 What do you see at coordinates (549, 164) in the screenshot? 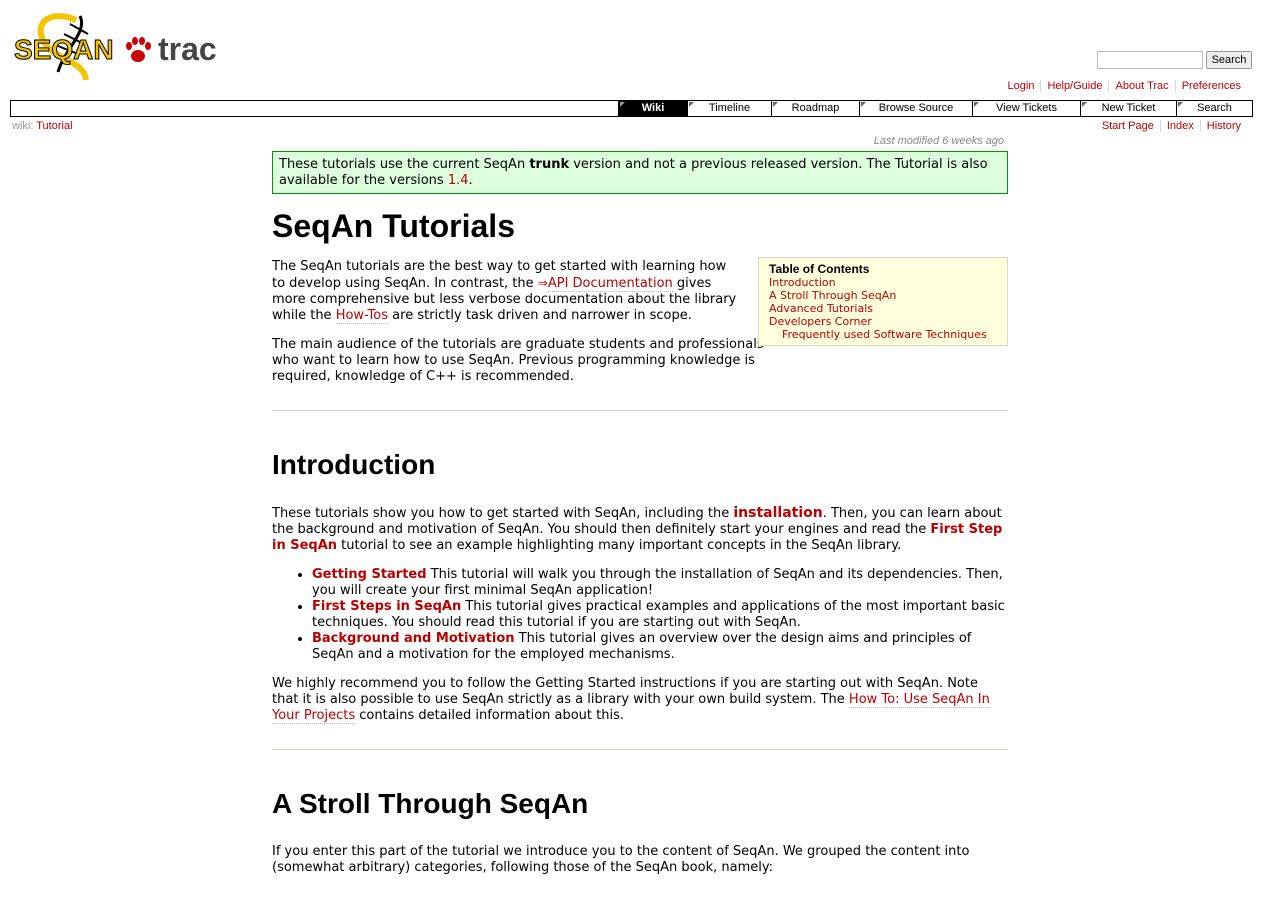
I see `notice-trunk: trunk` at bounding box center [549, 164].